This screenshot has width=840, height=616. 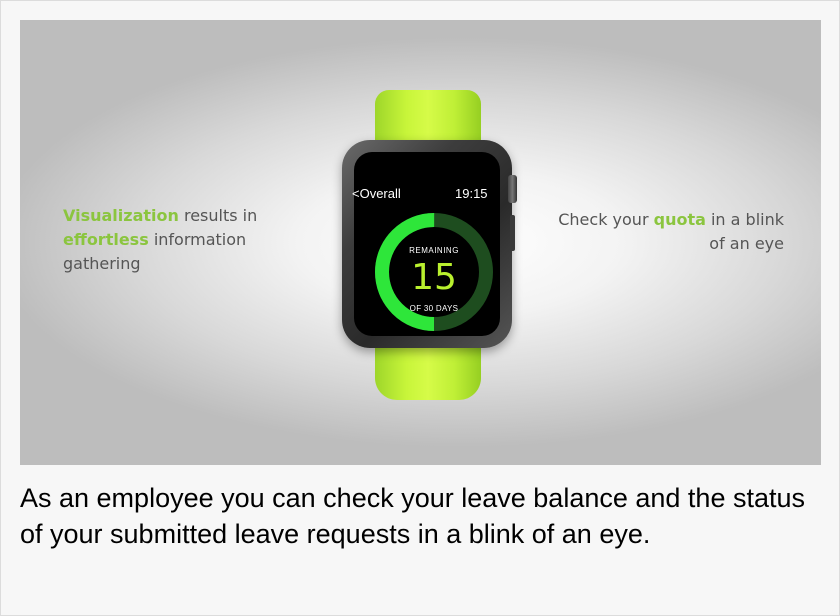 What do you see at coordinates (428, 245) in the screenshot?
I see `smartwatch: <Overall 19:15 REMAINING 15 OF 30 DAYS` at bounding box center [428, 245].